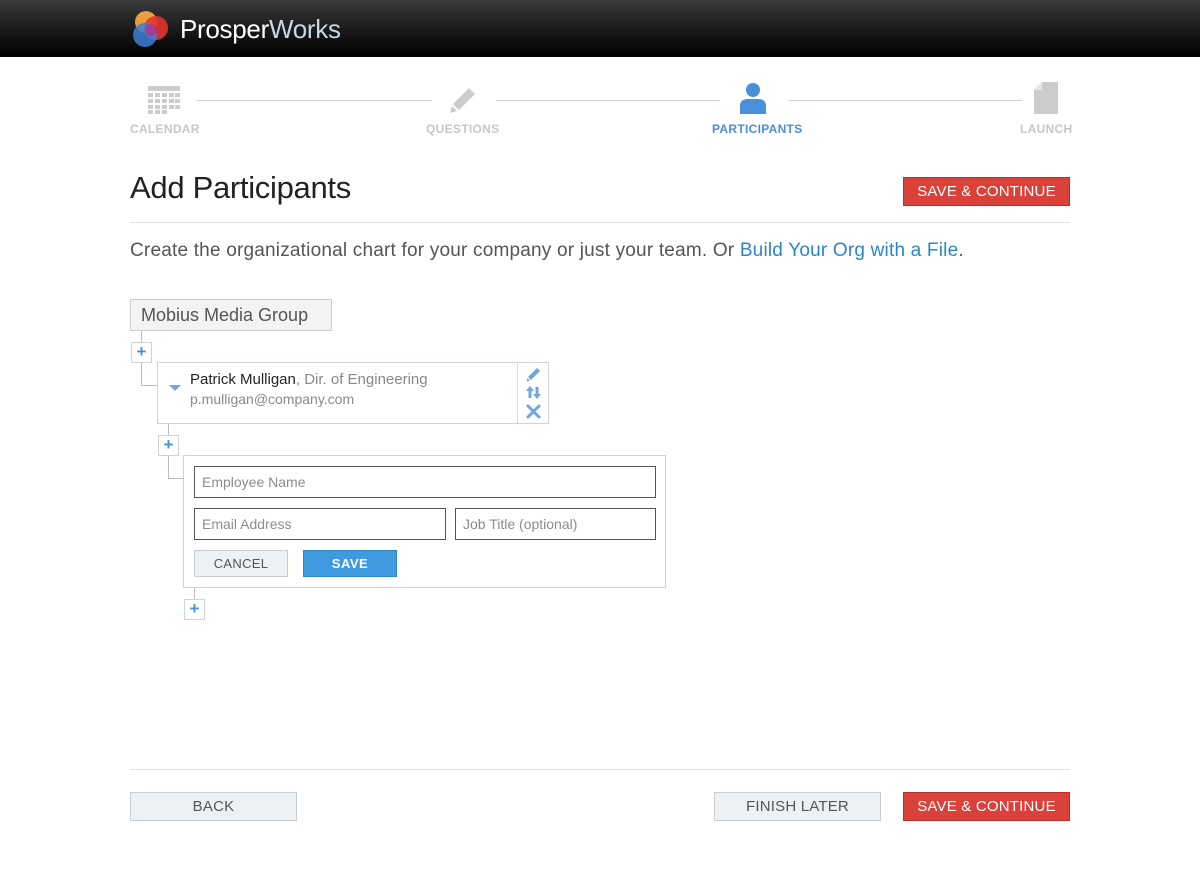 The width and height of the screenshot is (1200, 880). I want to click on finish-later-button: FINISH LATER, so click(797, 806).